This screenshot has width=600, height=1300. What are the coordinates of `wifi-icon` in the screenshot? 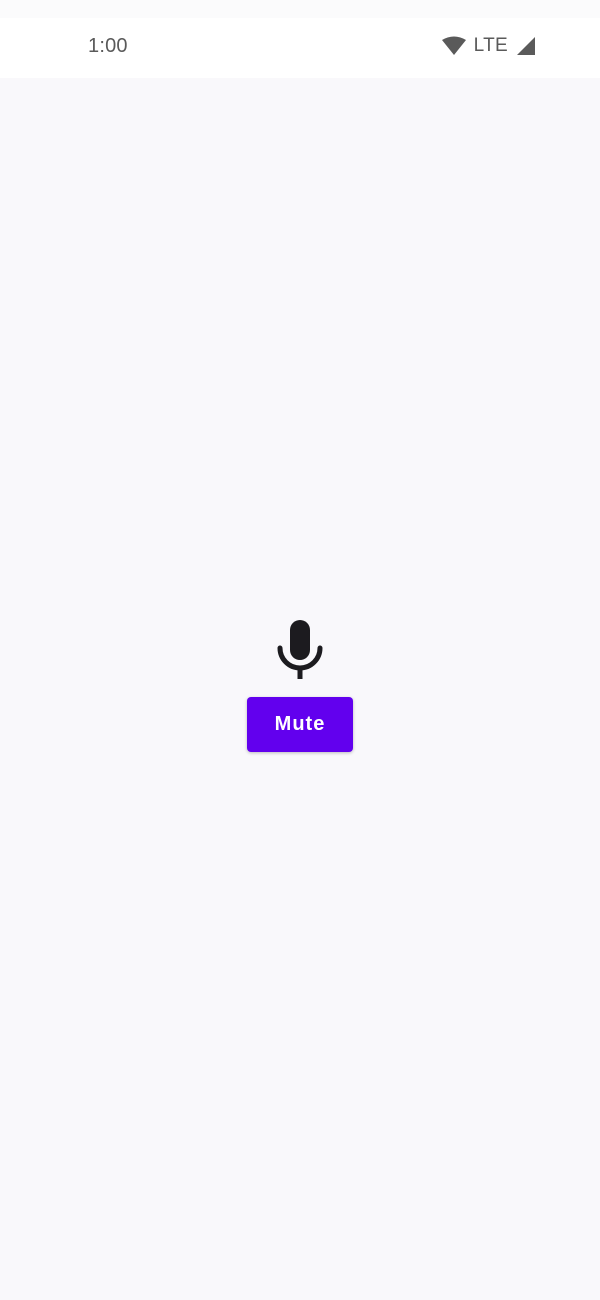 It's located at (453, 46).